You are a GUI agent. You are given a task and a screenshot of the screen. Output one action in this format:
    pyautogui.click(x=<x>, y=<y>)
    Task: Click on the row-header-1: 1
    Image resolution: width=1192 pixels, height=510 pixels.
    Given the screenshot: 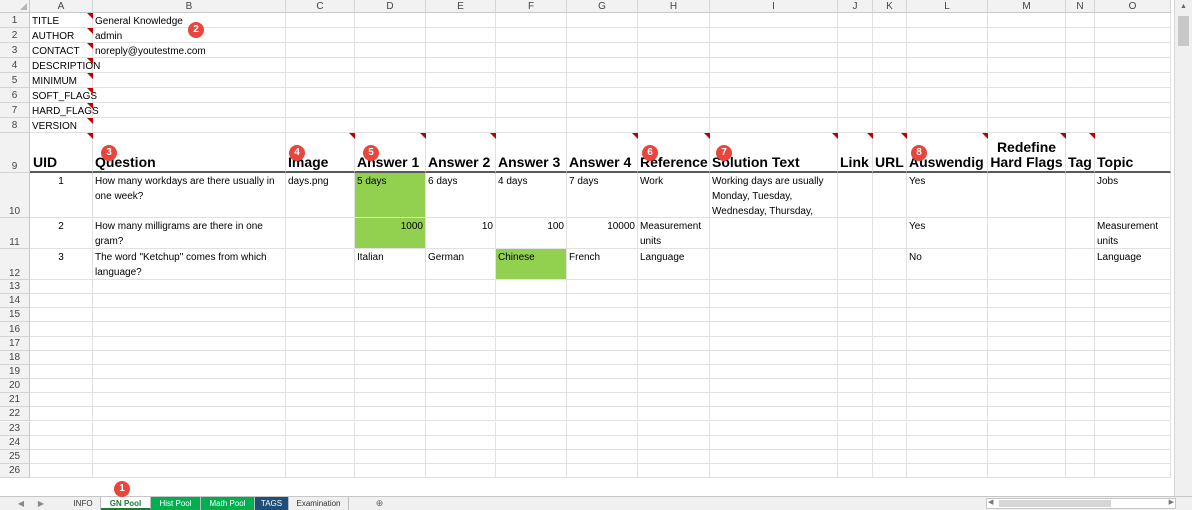 What is the action you would take?
    pyautogui.click(x=15, y=20)
    